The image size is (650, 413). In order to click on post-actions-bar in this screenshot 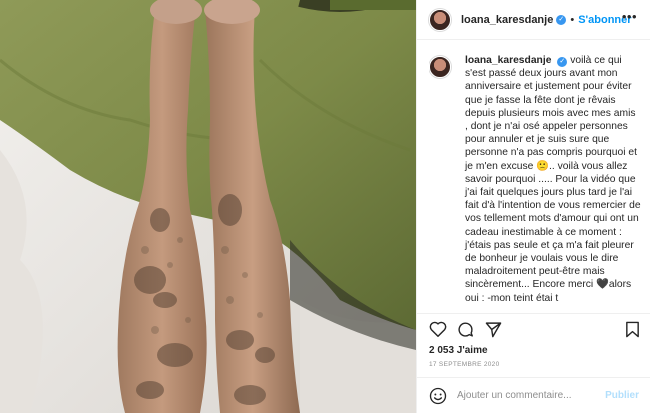, I will do `click(533, 328)`.